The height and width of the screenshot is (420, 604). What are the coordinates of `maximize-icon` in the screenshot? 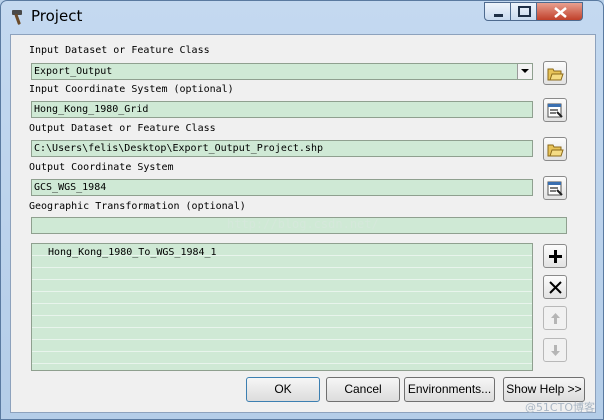 It's located at (524, 11).